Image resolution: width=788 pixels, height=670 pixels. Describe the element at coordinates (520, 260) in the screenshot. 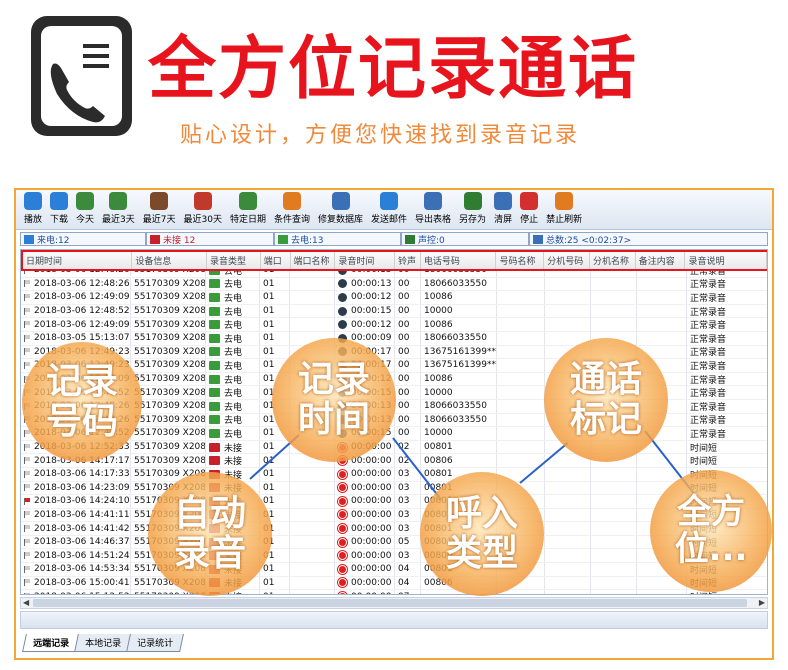

I see `column-header: 号码名称` at that location.